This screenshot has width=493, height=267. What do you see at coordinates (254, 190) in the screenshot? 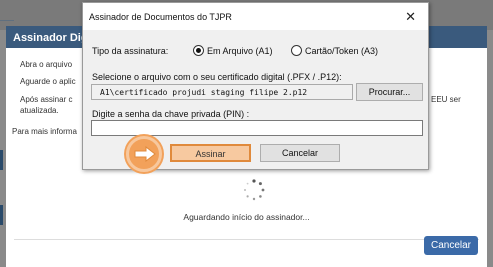
I see `loading-spinner-icon` at bounding box center [254, 190].